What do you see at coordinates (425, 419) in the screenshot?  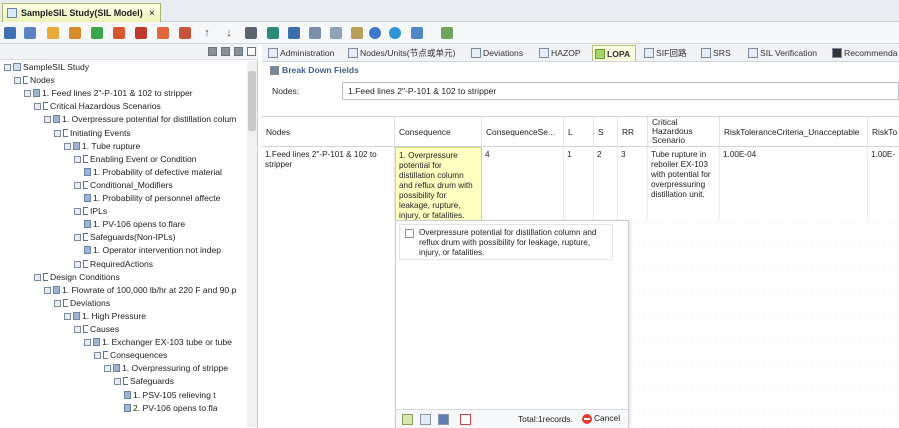 I see `new-record-icon` at bounding box center [425, 419].